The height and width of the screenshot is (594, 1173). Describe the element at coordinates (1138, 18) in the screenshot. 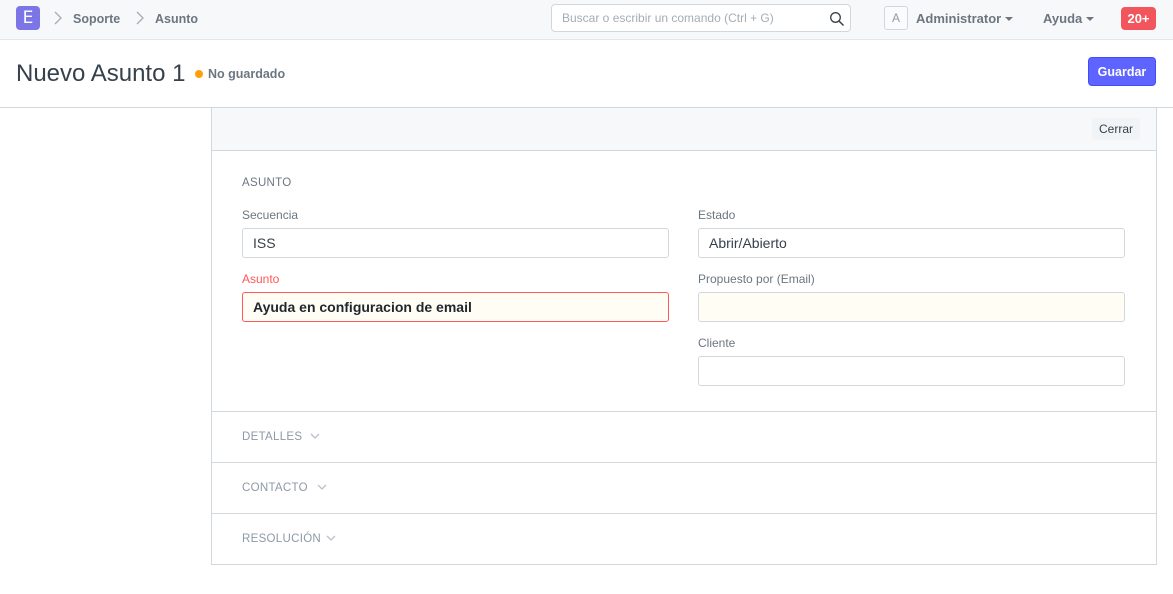

I see `notifications-badge: 20+` at that location.